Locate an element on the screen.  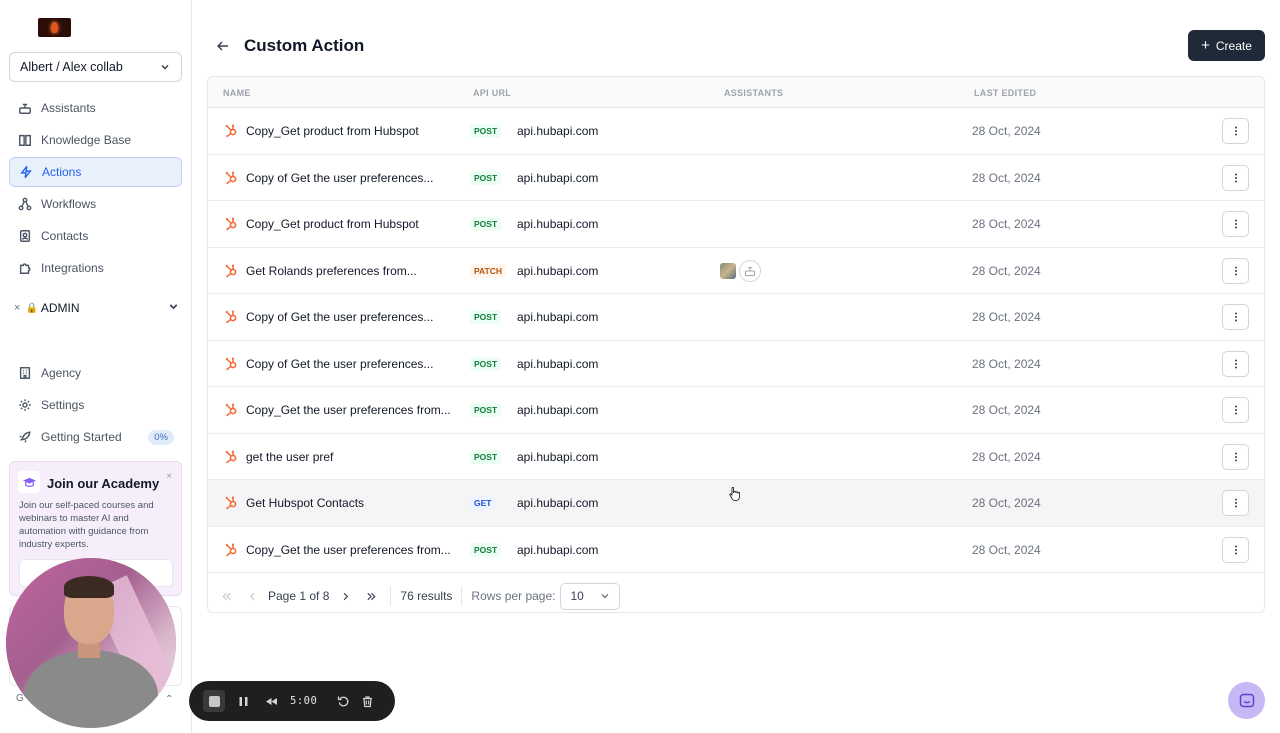
column-header-assistants: ASSISTANTS is located at coordinates (753, 93).